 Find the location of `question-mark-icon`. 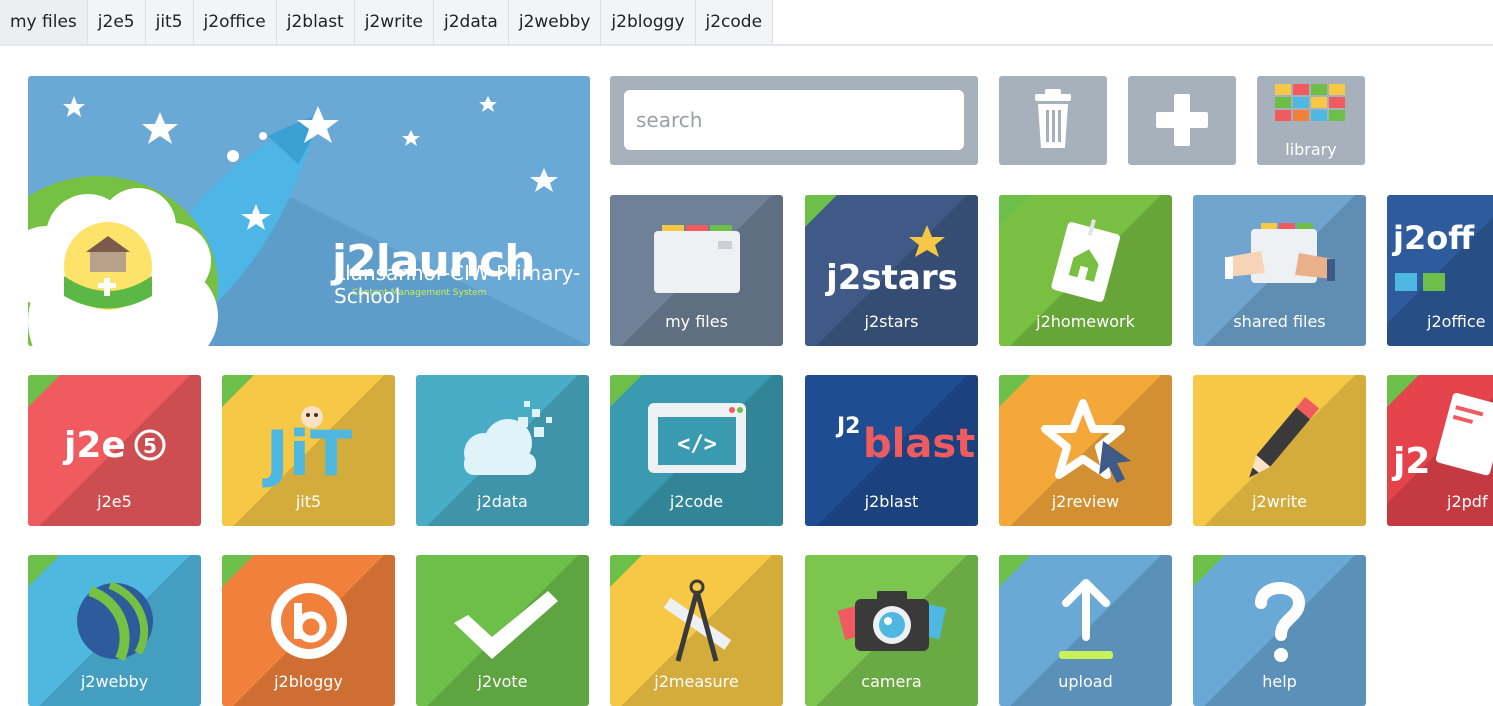

question-mark-icon is located at coordinates (1280, 621).